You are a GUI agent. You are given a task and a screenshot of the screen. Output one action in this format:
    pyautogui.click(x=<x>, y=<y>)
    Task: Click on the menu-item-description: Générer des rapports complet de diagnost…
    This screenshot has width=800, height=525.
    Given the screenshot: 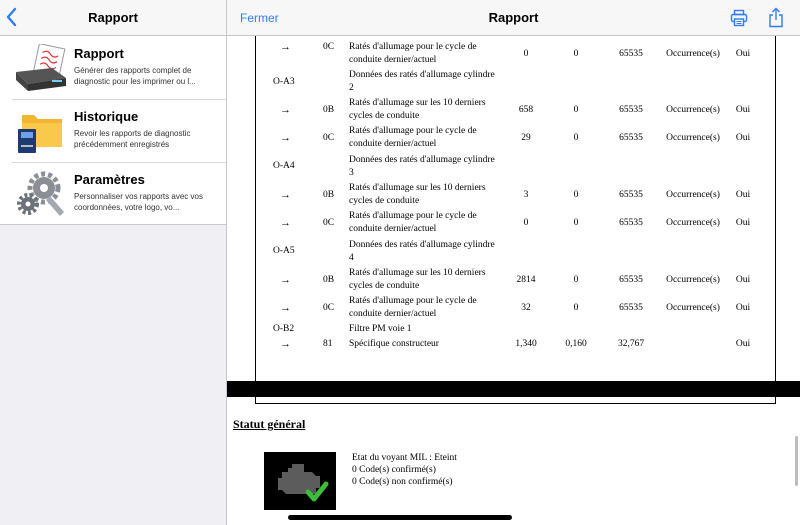 What is the action you would take?
    pyautogui.click(x=135, y=76)
    